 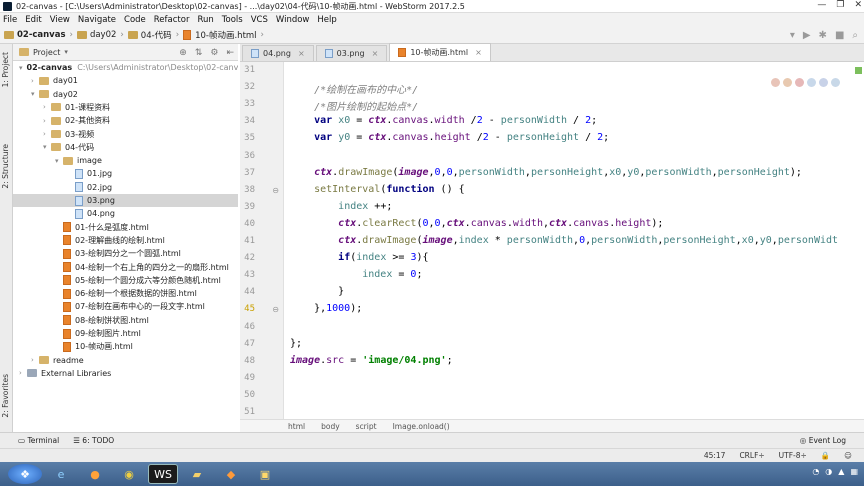 I want to click on tree-item: ▾ 04-代码, so click(x=125, y=147).